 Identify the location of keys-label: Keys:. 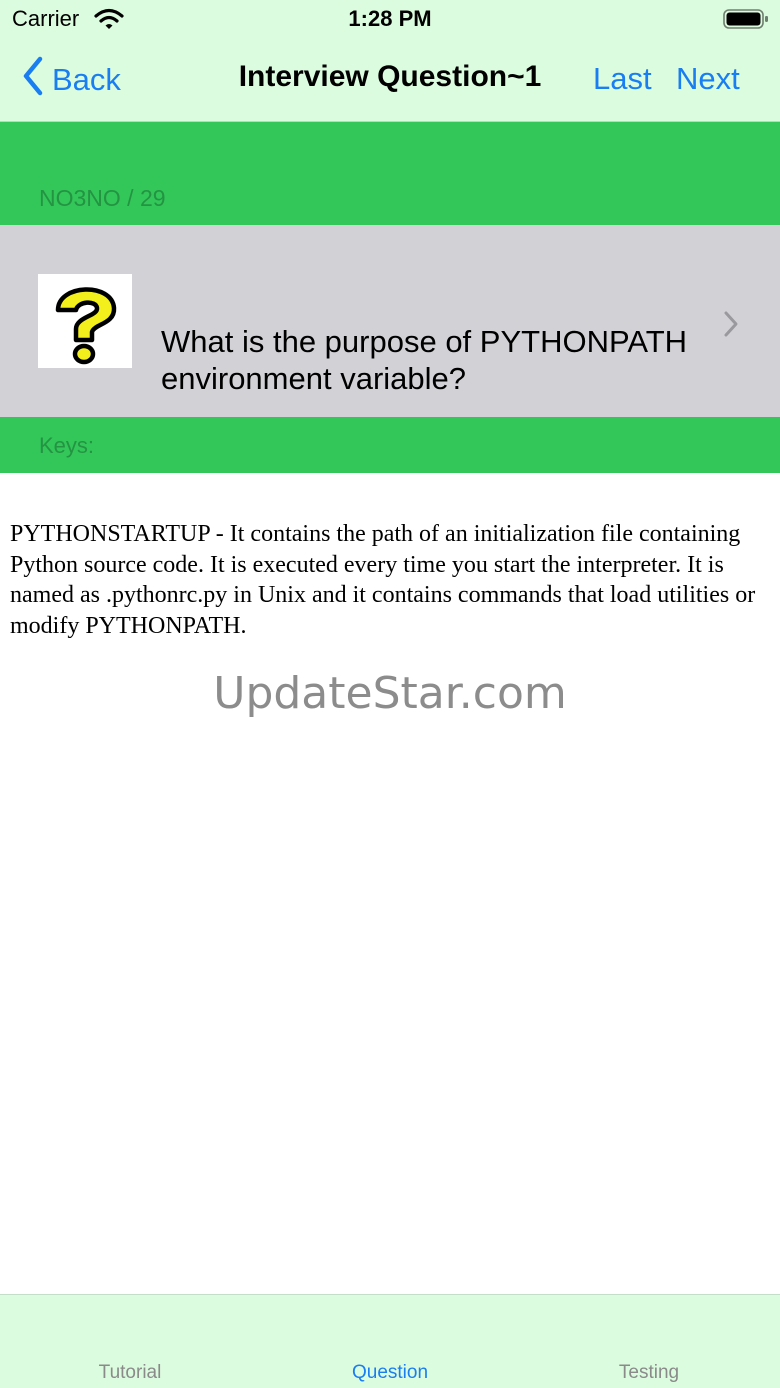
(67, 445).